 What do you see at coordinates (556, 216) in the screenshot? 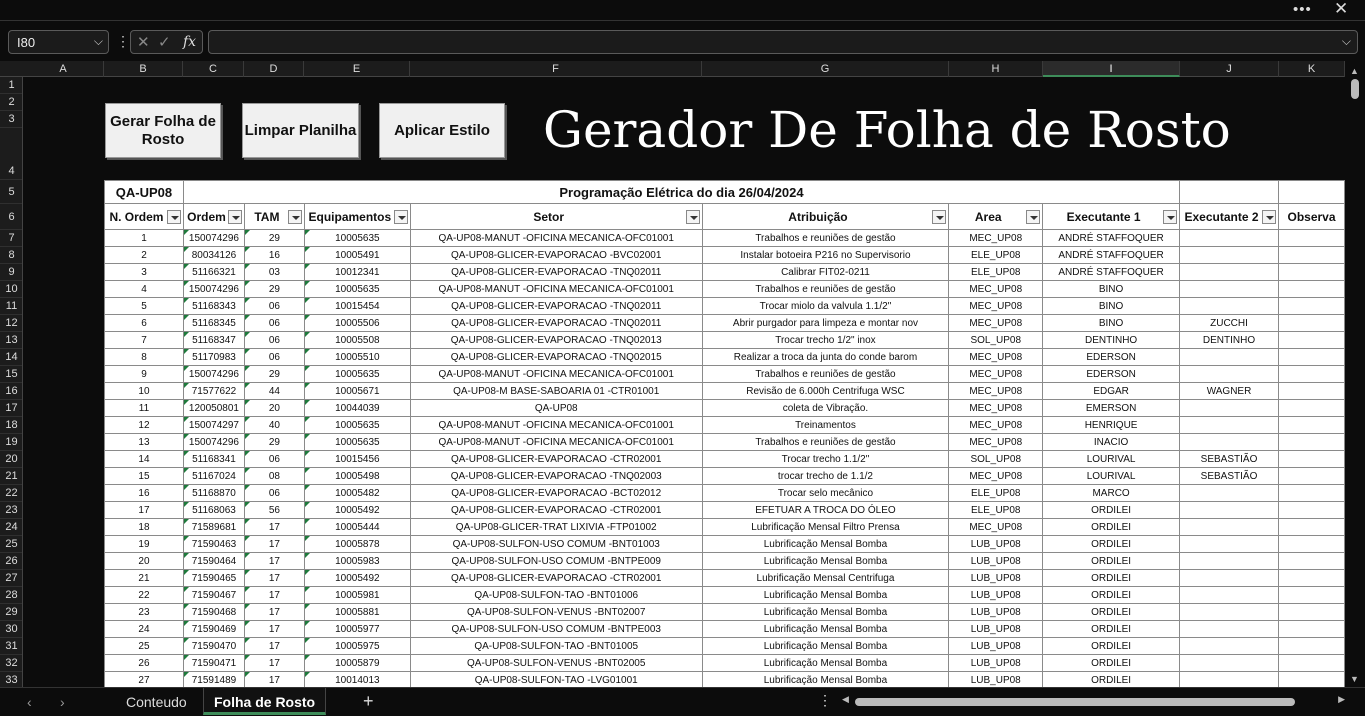
I see `column-title-cell: Setor` at bounding box center [556, 216].